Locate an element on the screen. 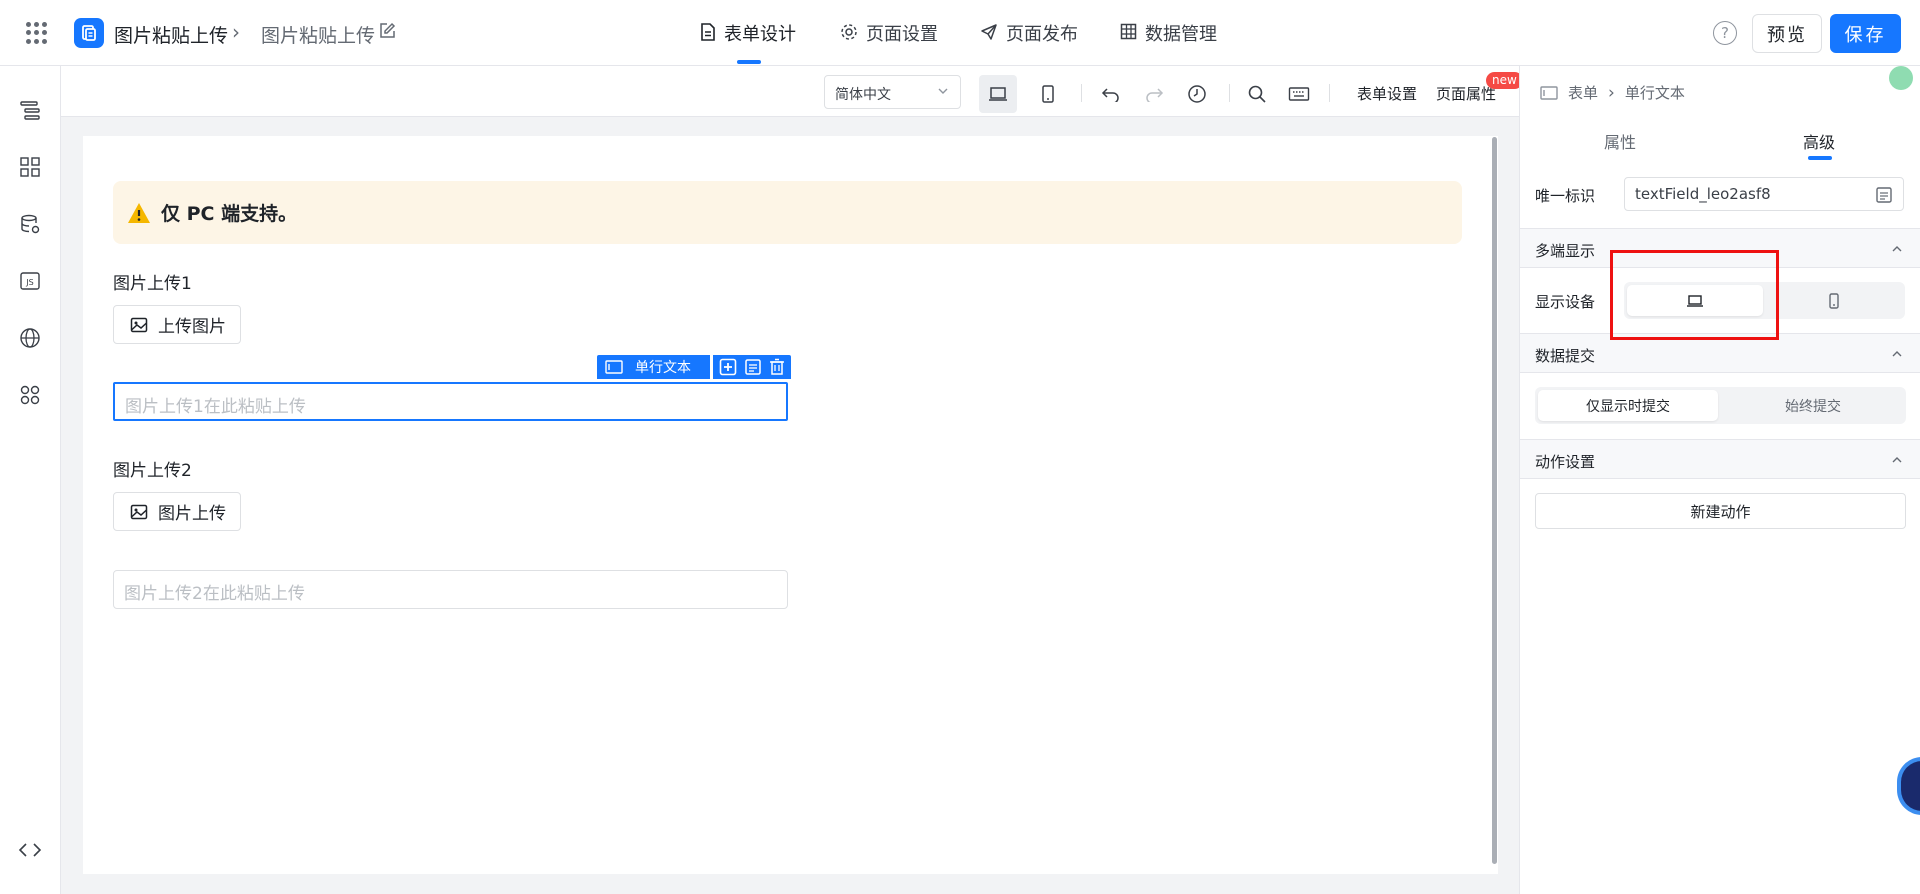 The height and width of the screenshot is (894, 1920). mobile-view-button is located at coordinates (1048, 94).